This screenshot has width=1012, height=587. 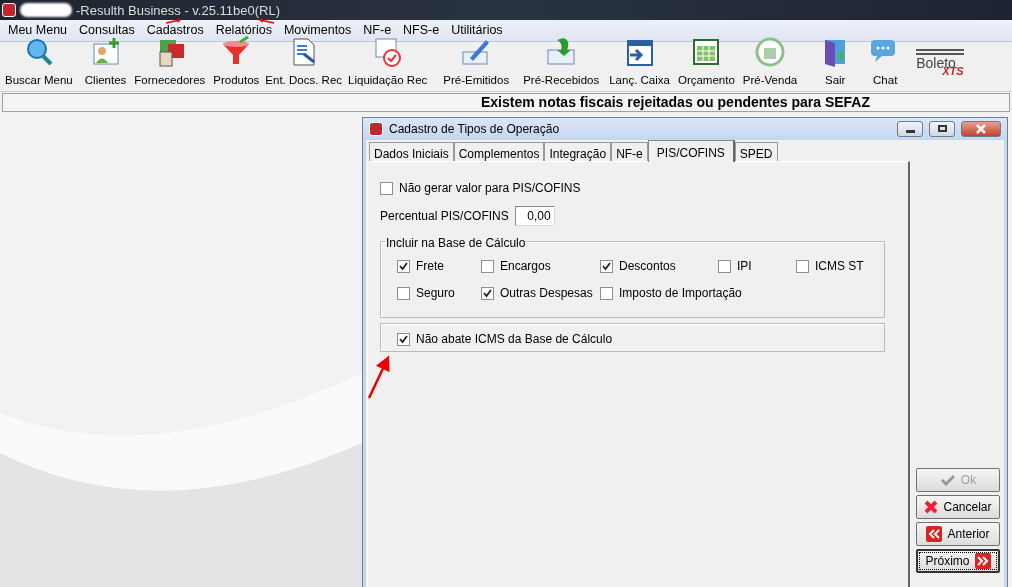 What do you see at coordinates (444, 216) in the screenshot?
I see `field-label: Percentual PIS/COFINS` at bounding box center [444, 216].